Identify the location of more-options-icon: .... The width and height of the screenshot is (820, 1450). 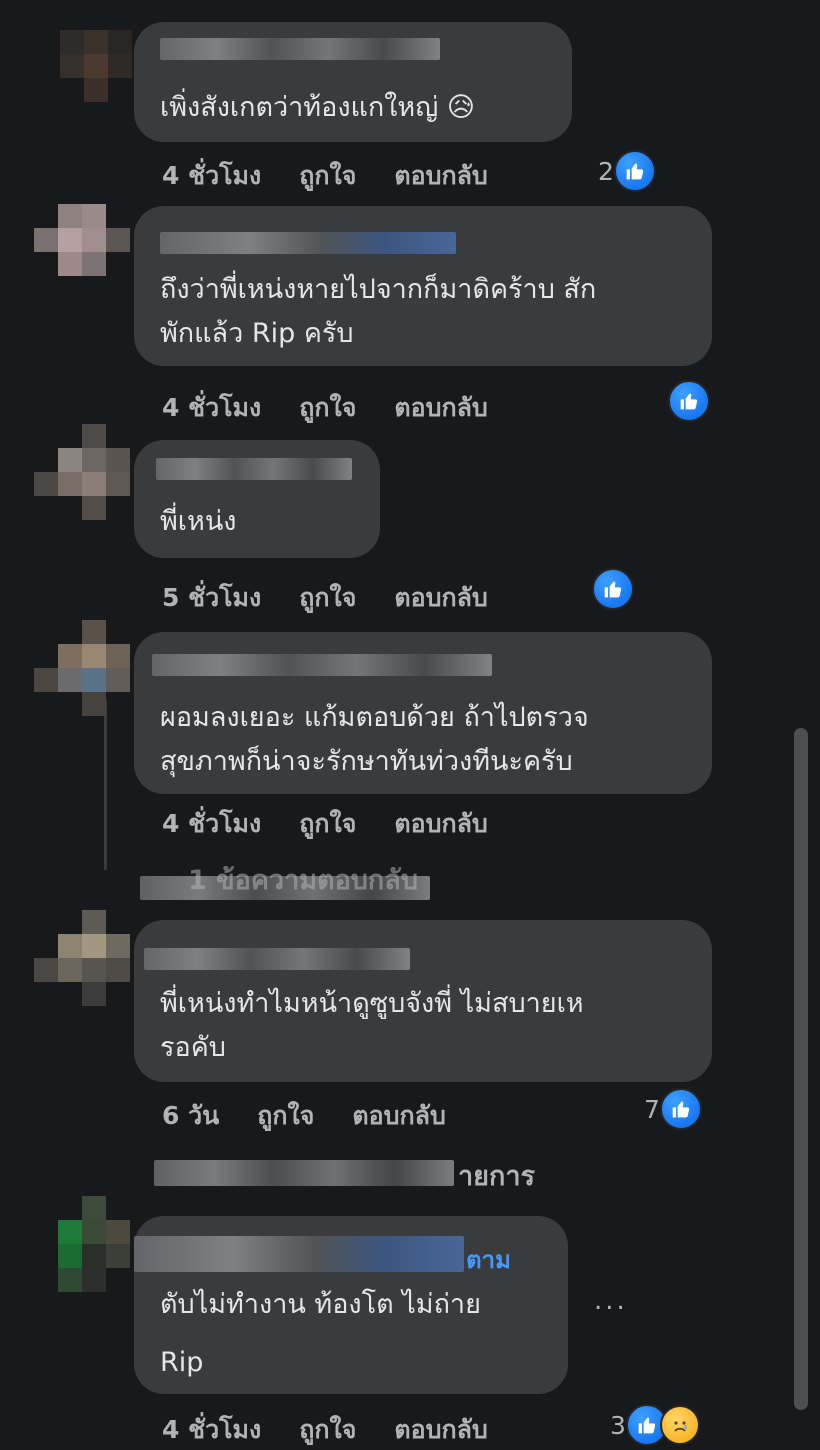
(611, 1301).